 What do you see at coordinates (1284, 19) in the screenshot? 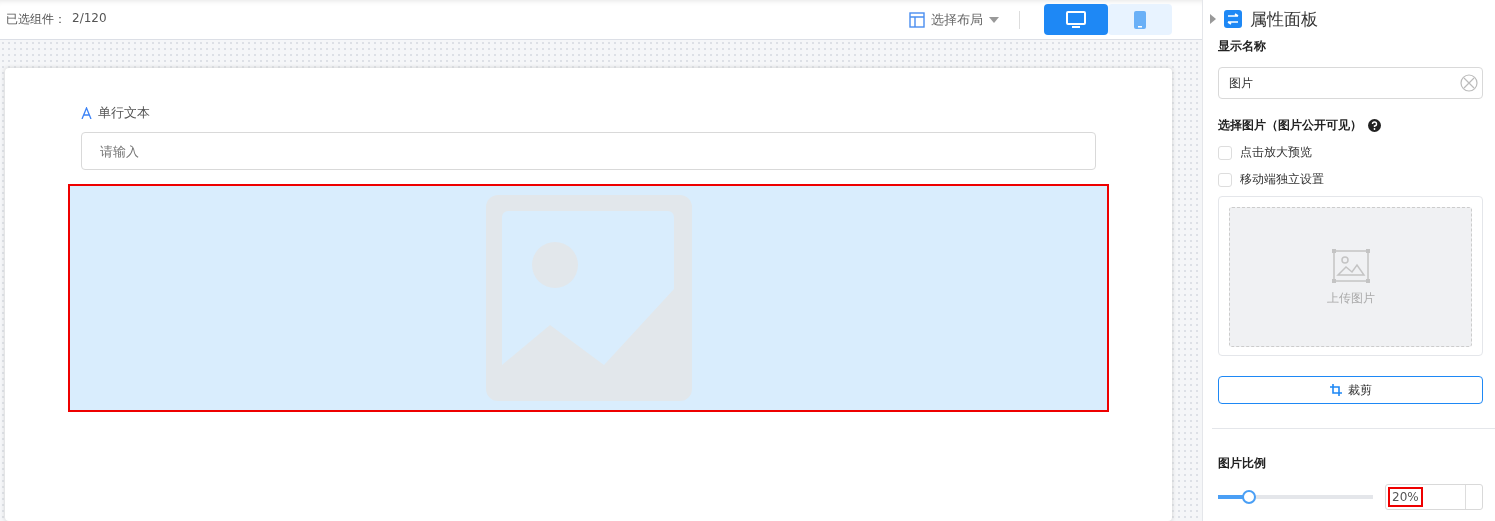
I see `panel-title: 属性面板` at bounding box center [1284, 19].